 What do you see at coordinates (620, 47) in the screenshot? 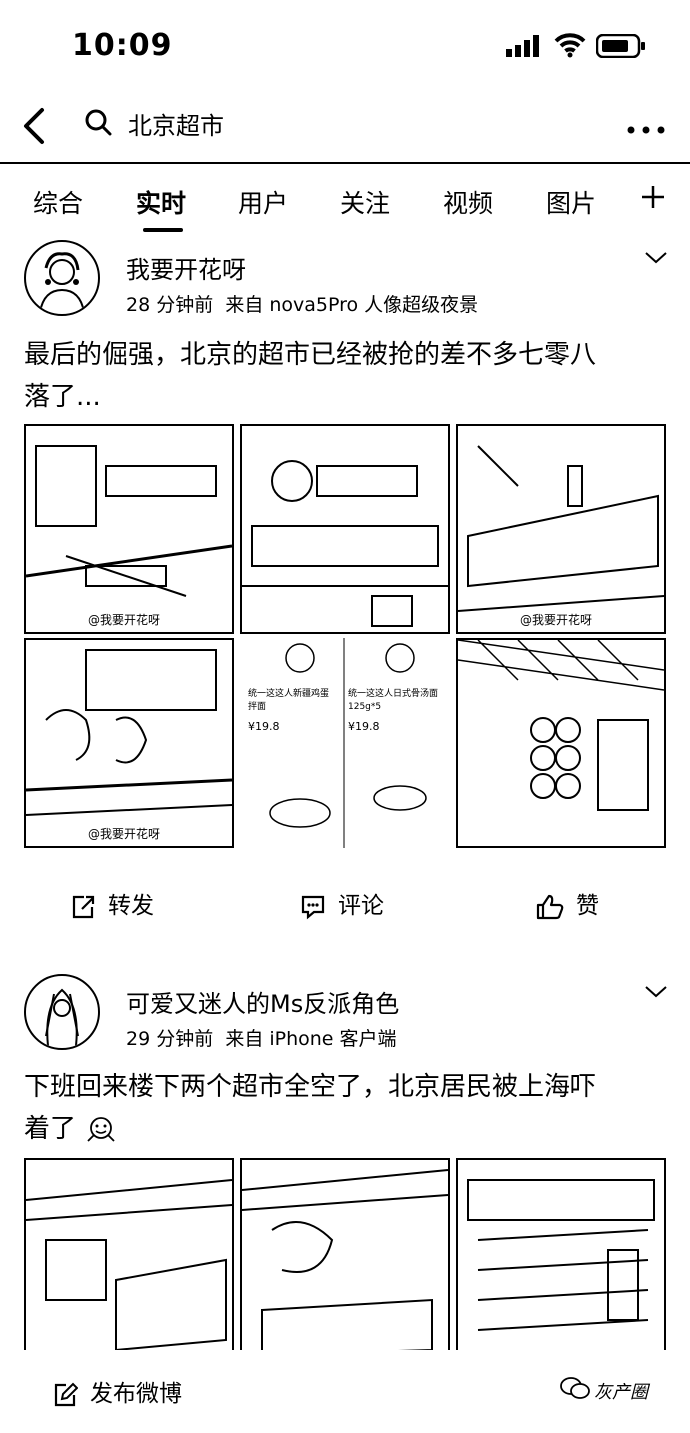
I see `battery-icon` at bounding box center [620, 47].